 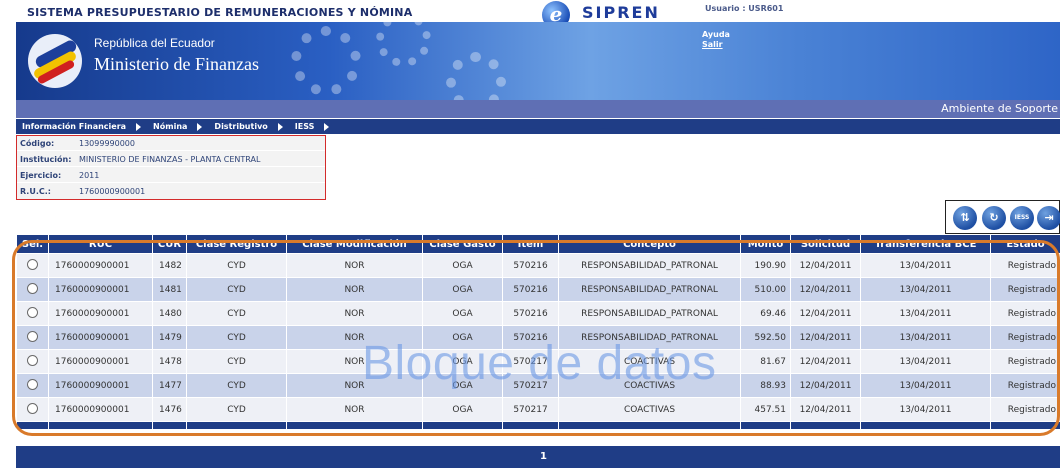 I want to click on action-toolbar: ⇅ ↻ IESS ⇥, so click(x=1002, y=217).